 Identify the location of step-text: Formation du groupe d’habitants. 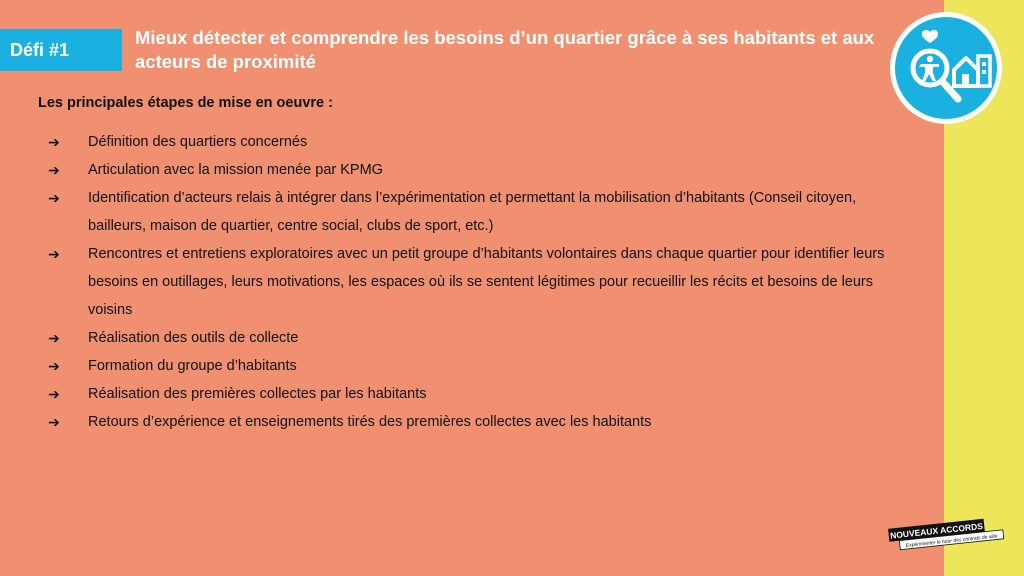
(192, 366).